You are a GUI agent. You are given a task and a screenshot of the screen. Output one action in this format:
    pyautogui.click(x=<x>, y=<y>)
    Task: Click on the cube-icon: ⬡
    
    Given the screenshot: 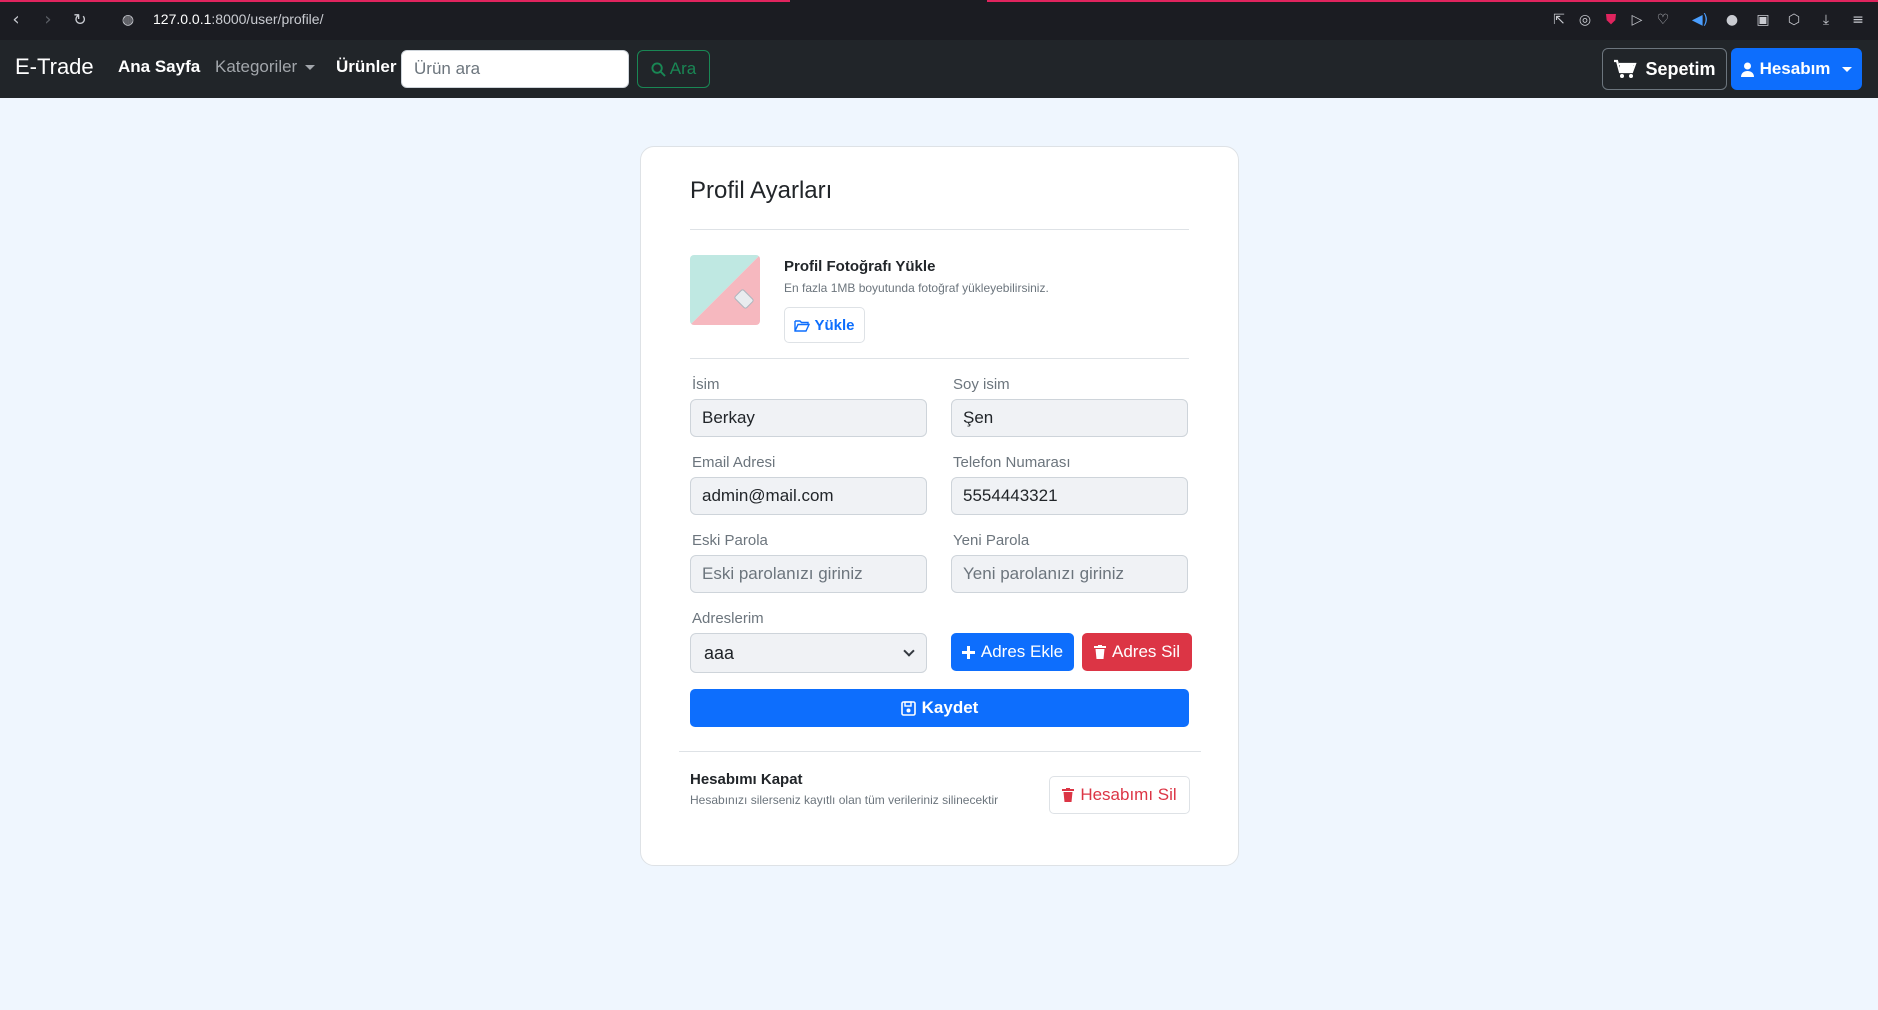 What is the action you would take?
    pyautogui.click(x=1794, y=20)
    